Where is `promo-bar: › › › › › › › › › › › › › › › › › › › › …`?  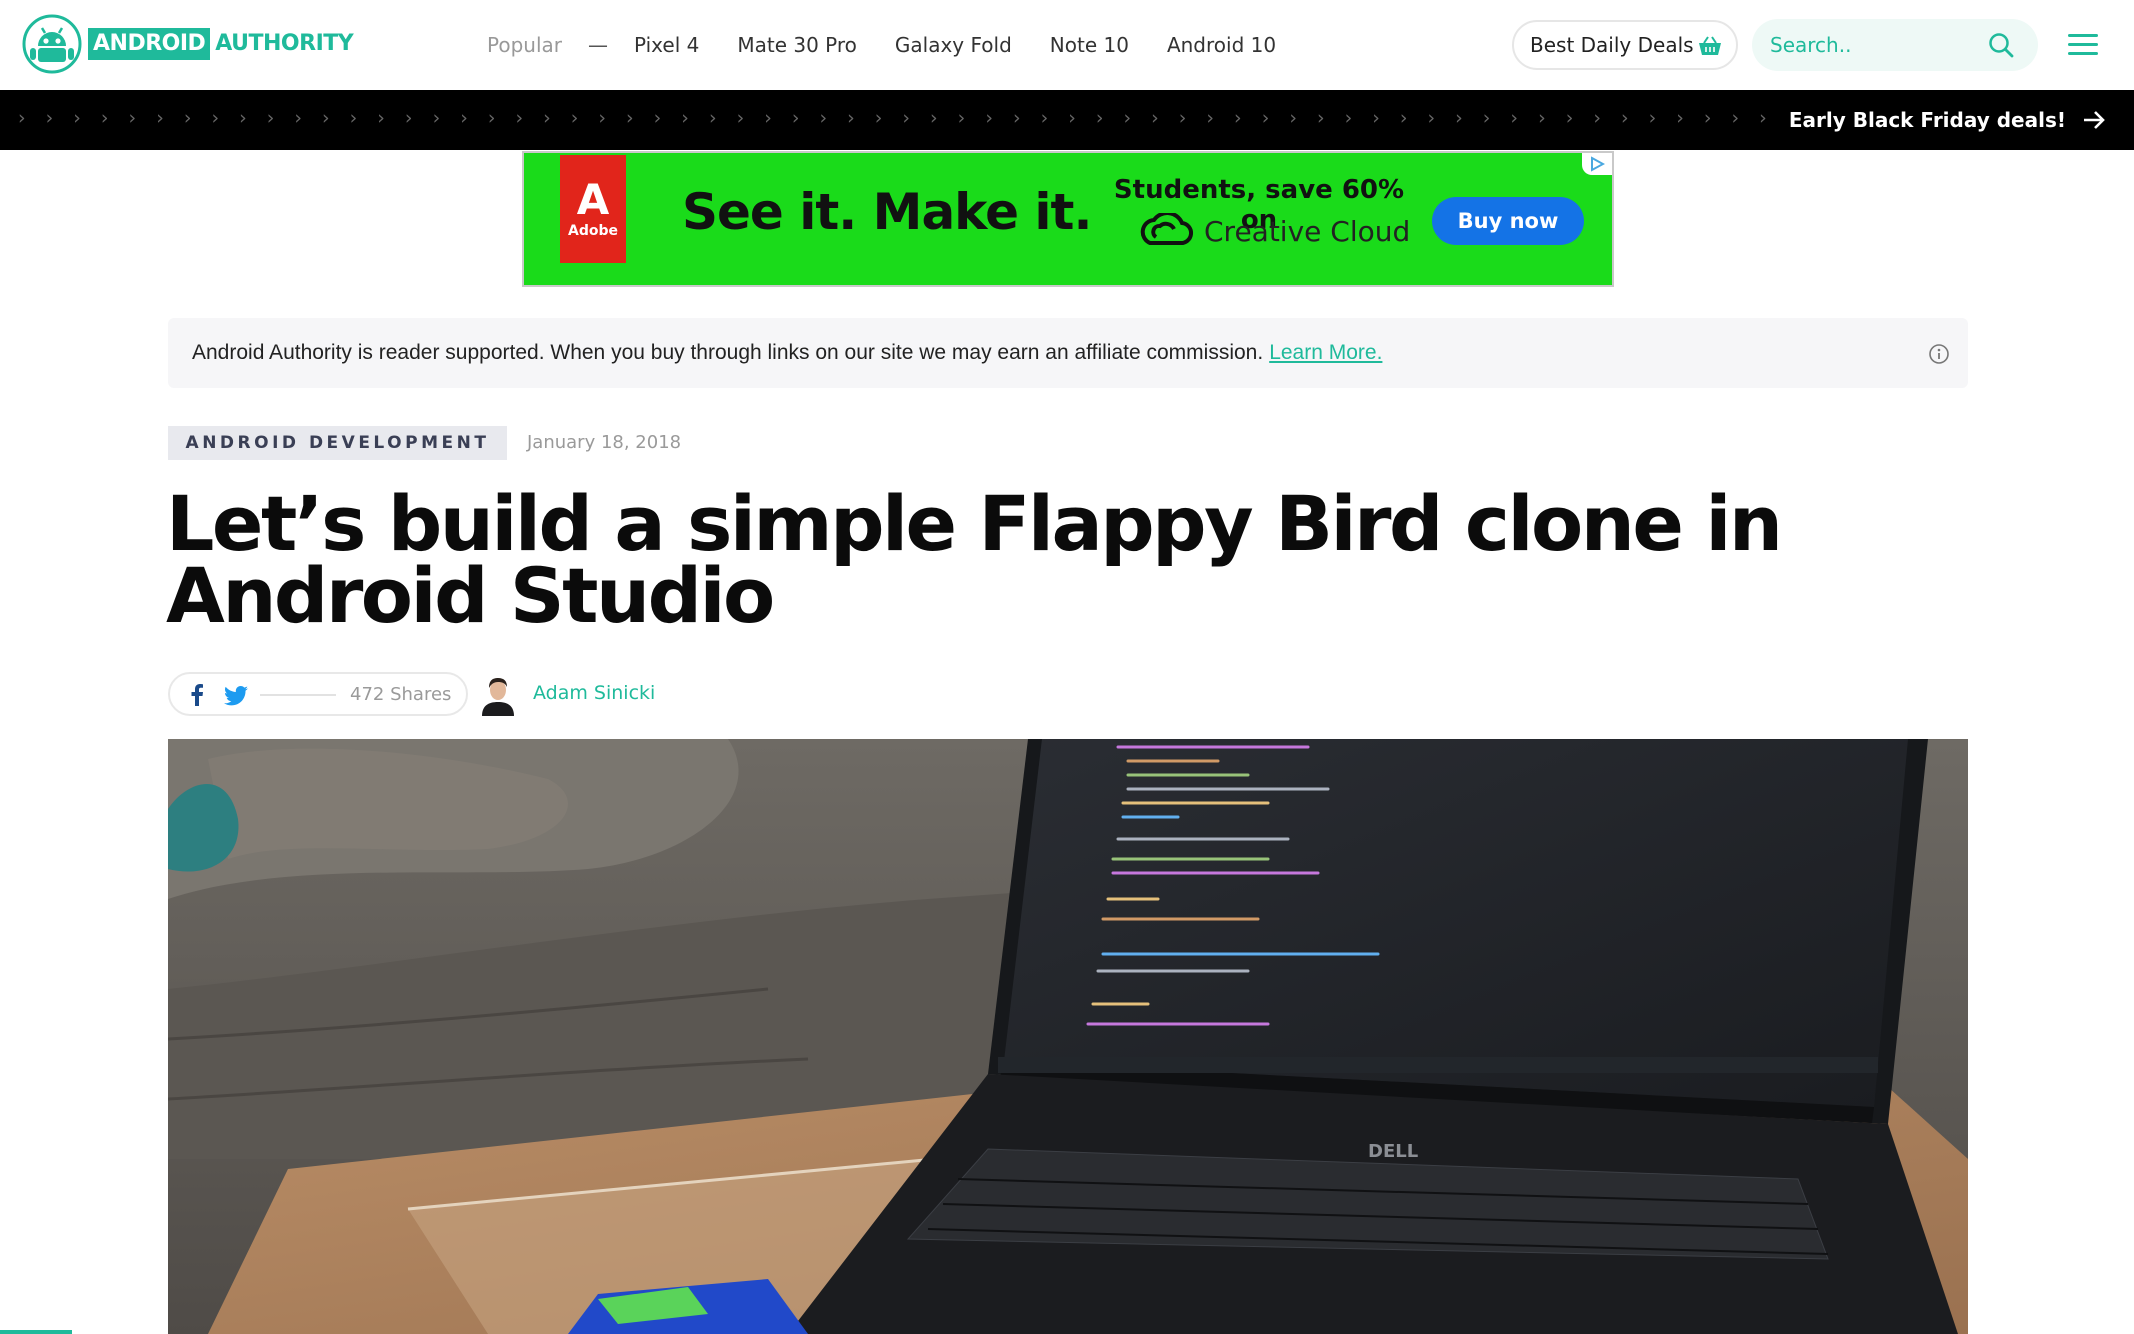 promo-bar: › › › › › › › › › › › › › › › › › › › › … is located at coordinates (1067, 120).